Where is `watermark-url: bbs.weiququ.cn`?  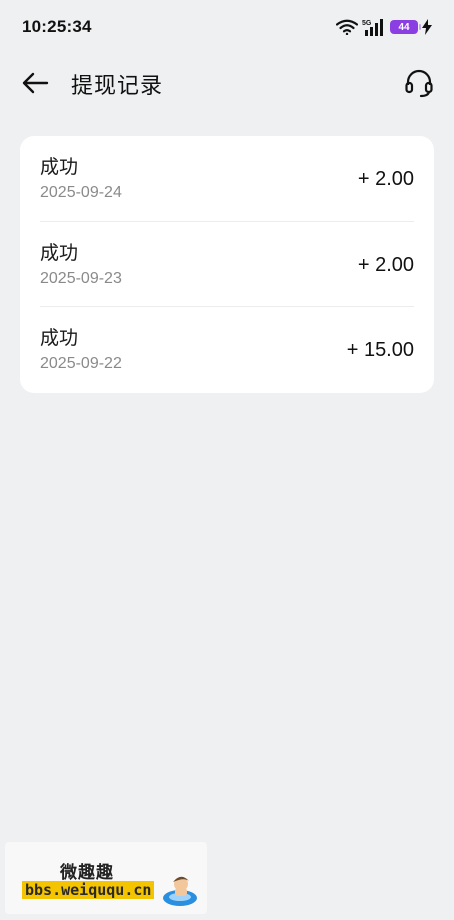 watermark-url: bbs.weiququ.cn is located at coordinates (88, 890).